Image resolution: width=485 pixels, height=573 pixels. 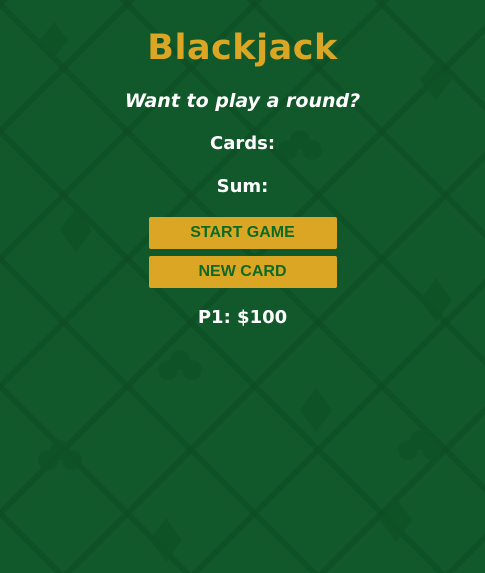 What do you see at coordinates (242, 101) in the screenshot?
I see `message-text: Want to play a round?` at bounding box center [242, 101].